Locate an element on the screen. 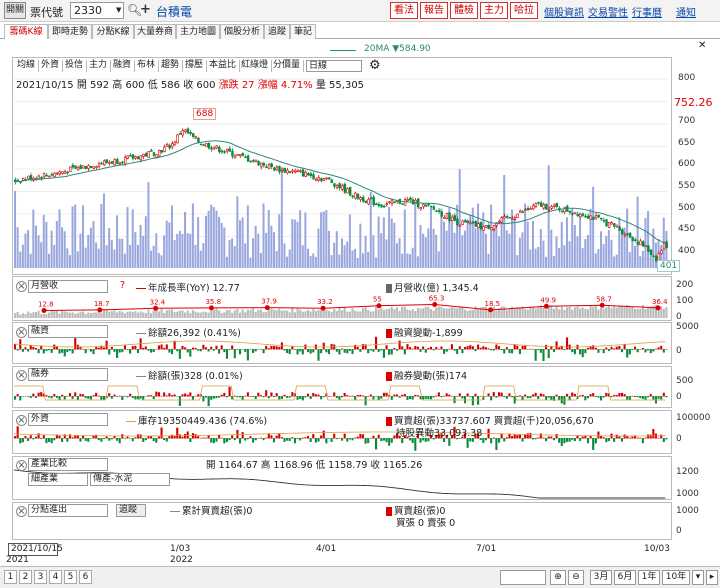  main-force-button: 主力 is located at coordinates (494, 10).